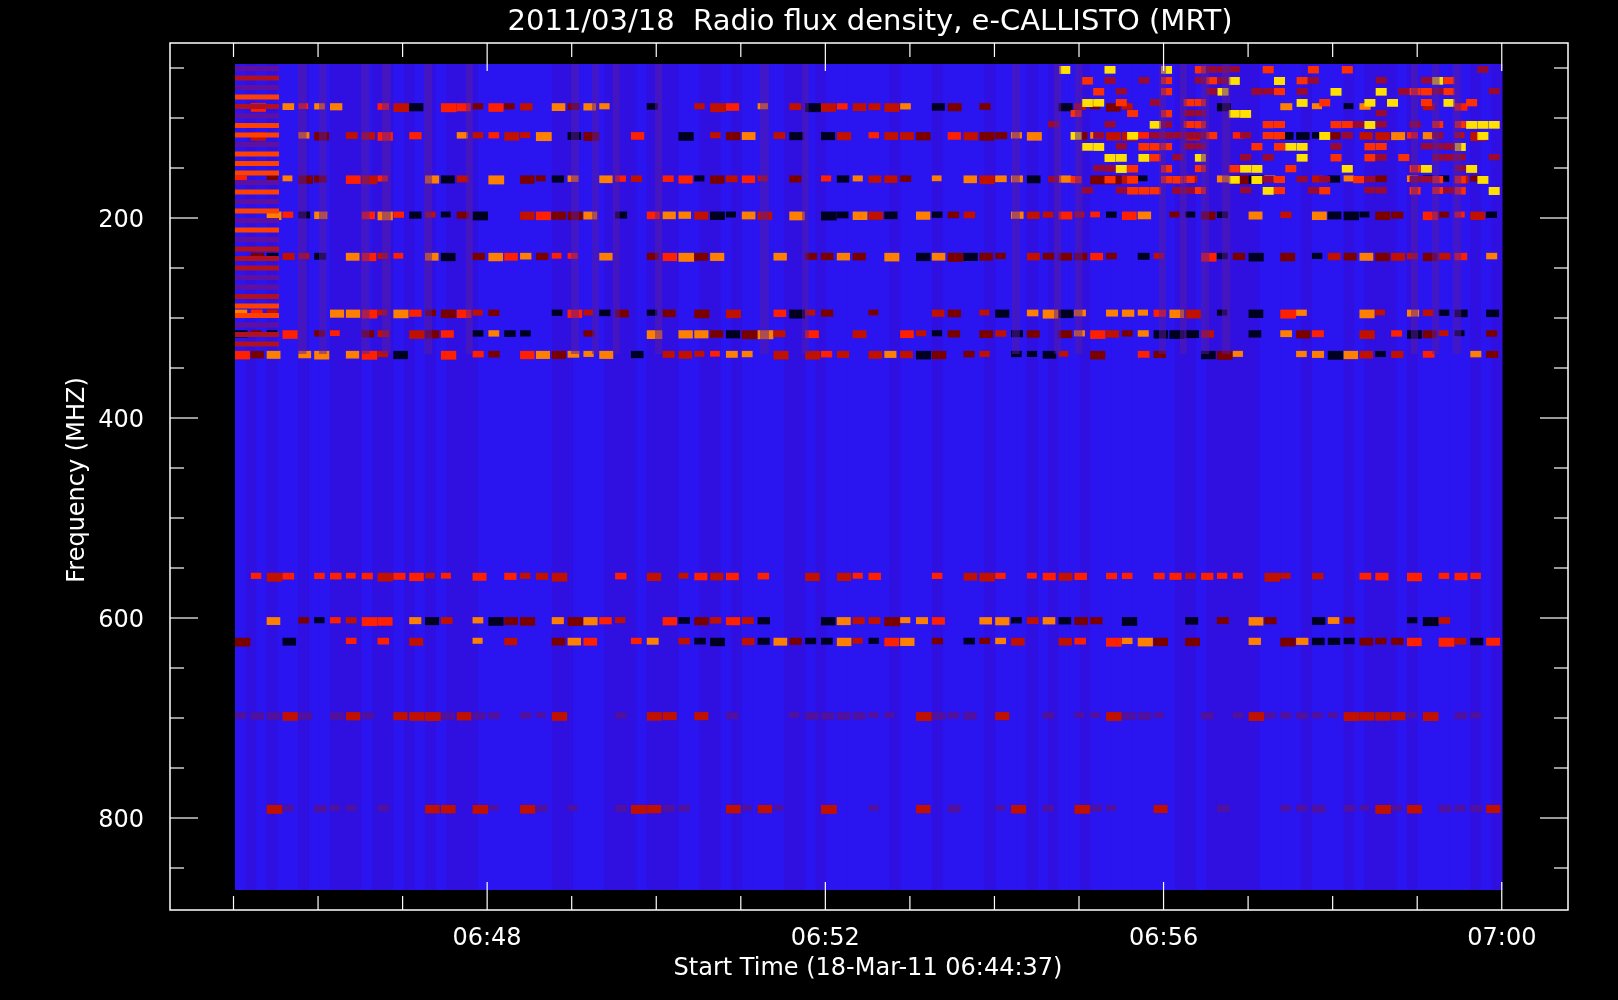 The image size is (1618, 1000). I want to click on tick-label: 600, so click(121, 619).